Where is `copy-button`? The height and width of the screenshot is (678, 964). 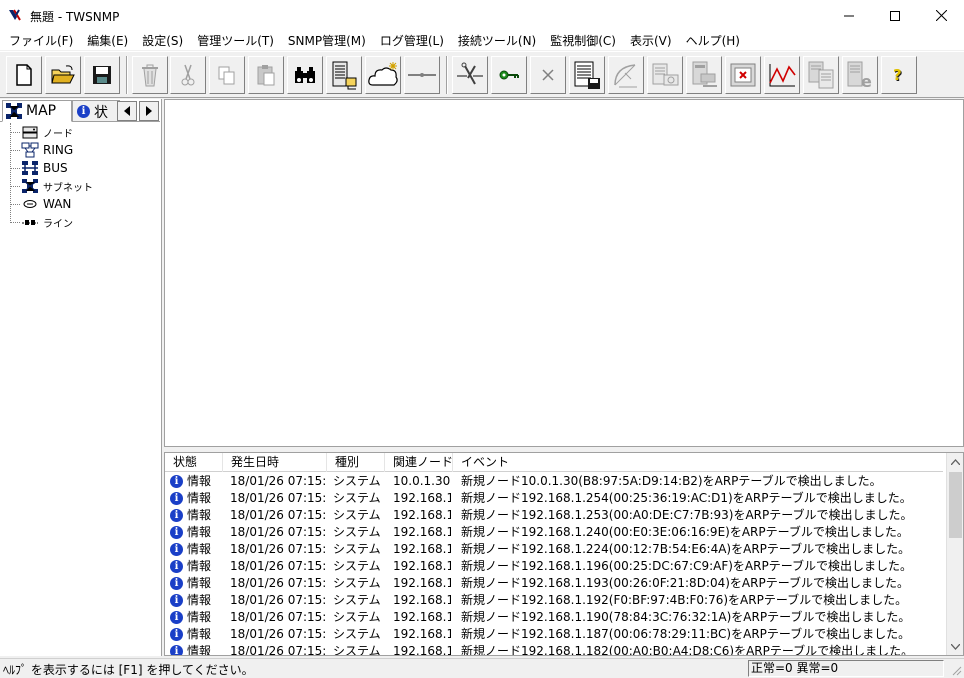 copy-button is located at coordinates (227, 75).